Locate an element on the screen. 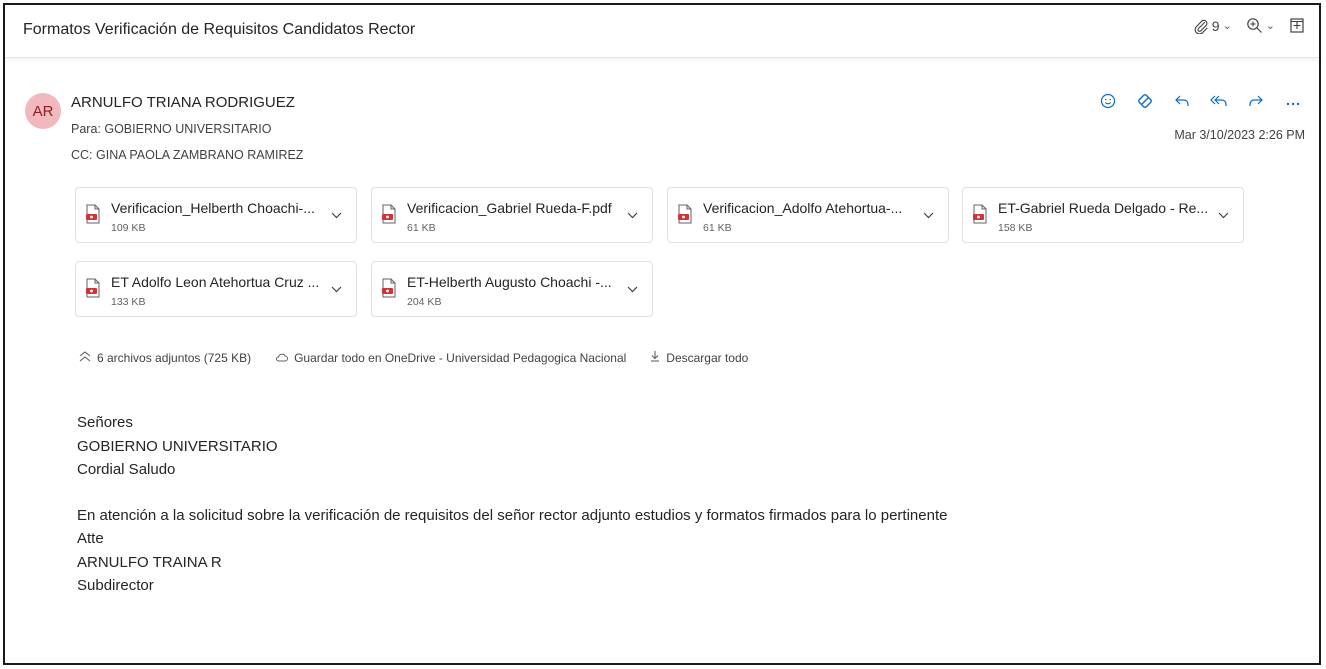 This screenshot has height=669, width=1326. avatar: AR is located at coordinates (43, 111).